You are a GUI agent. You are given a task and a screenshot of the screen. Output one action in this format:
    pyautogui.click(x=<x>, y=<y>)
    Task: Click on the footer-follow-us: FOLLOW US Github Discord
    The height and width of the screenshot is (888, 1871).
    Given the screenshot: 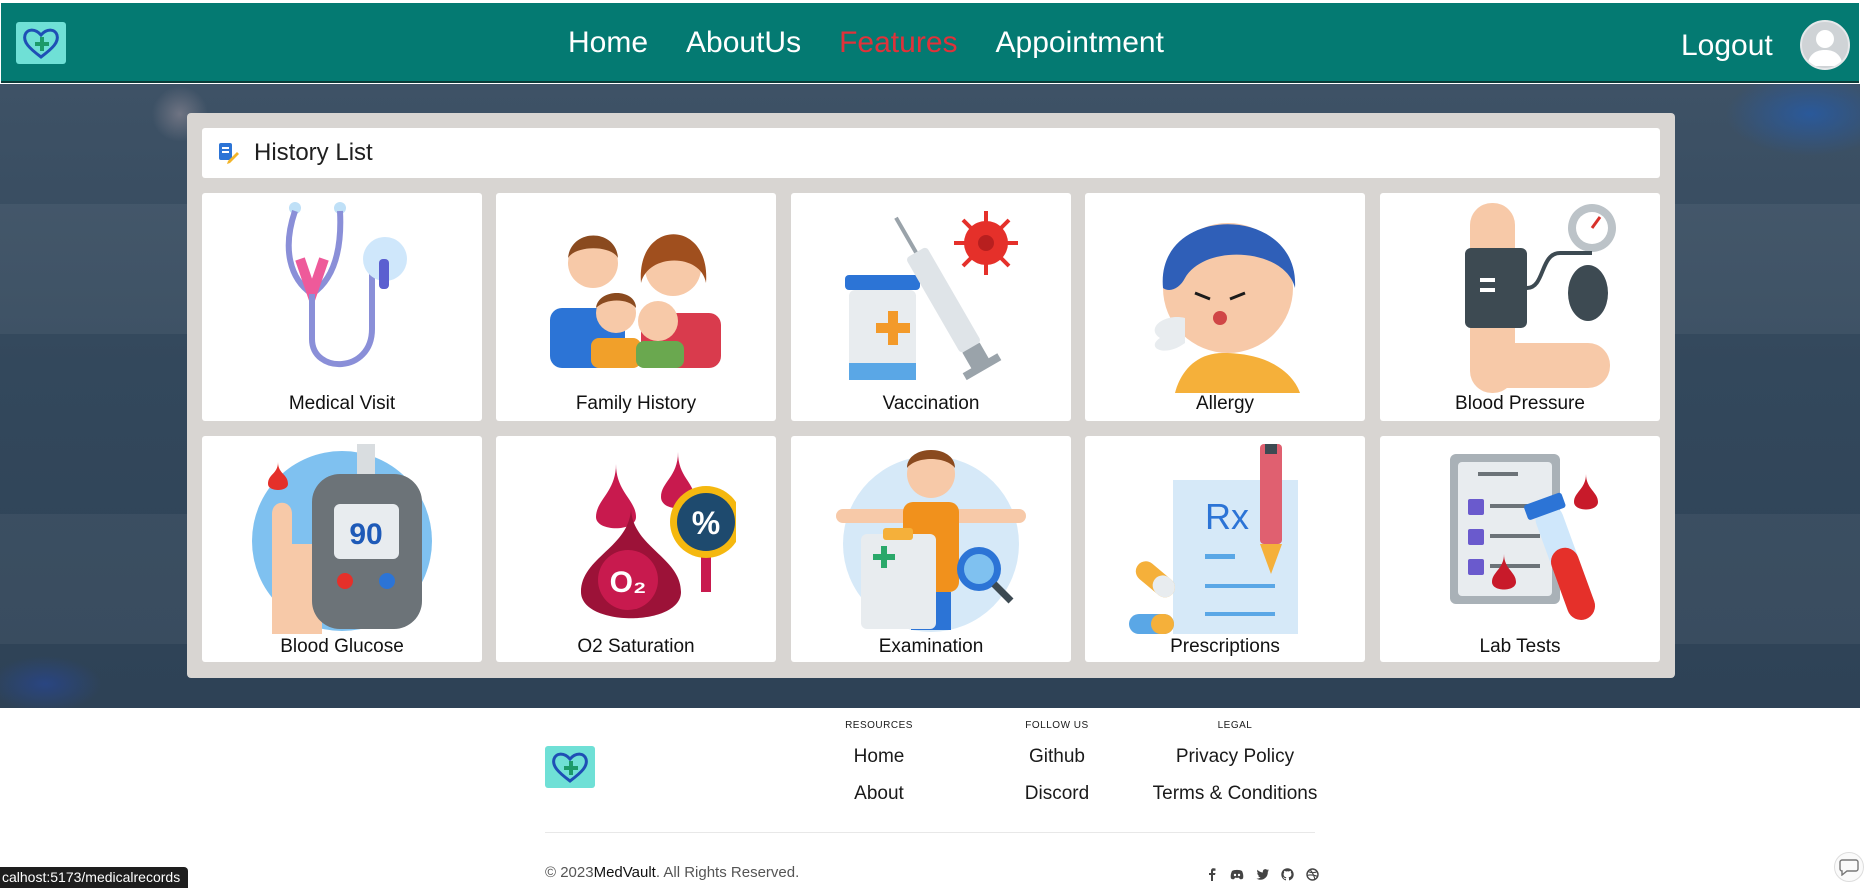 What is the action you would take?
    pyautogui.click(x=1057, y=762)
    